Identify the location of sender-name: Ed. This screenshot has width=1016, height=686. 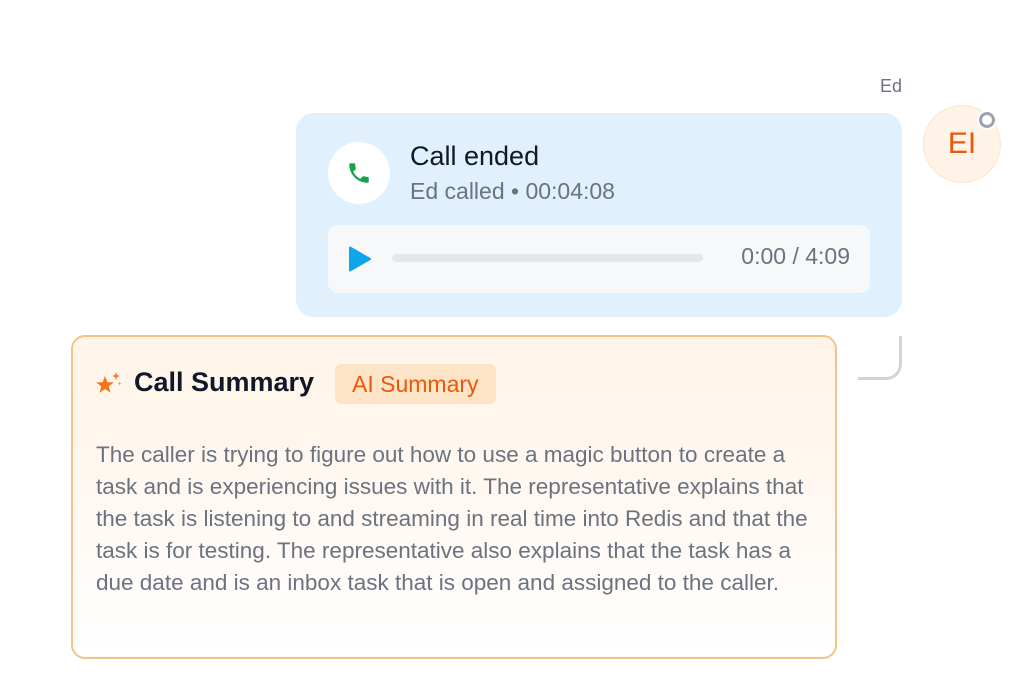
(890, 86).